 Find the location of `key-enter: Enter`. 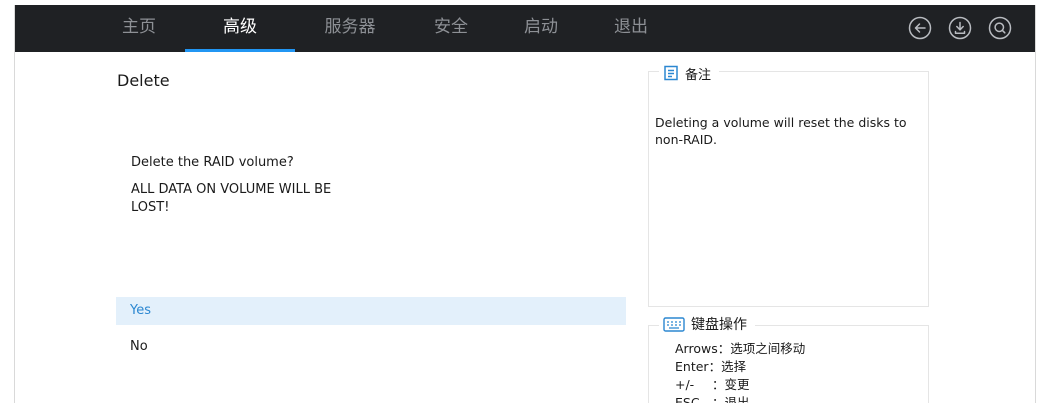

key-enter: Enter is located at coordinates (692, 366).